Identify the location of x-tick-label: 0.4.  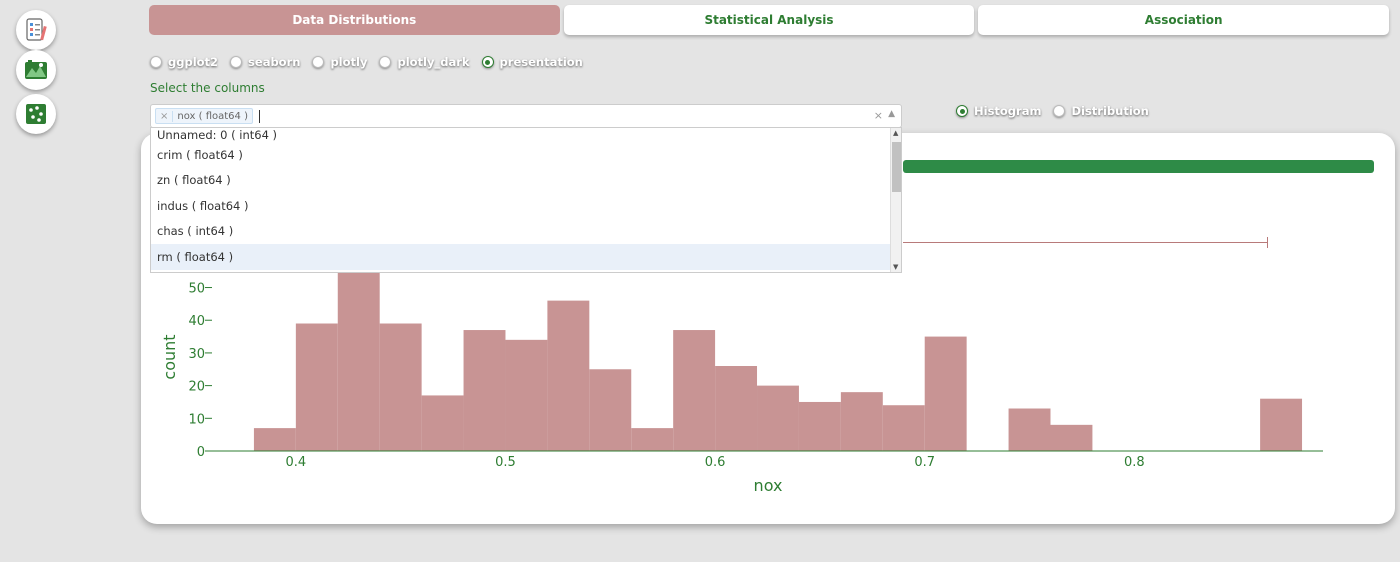
(296, 462).